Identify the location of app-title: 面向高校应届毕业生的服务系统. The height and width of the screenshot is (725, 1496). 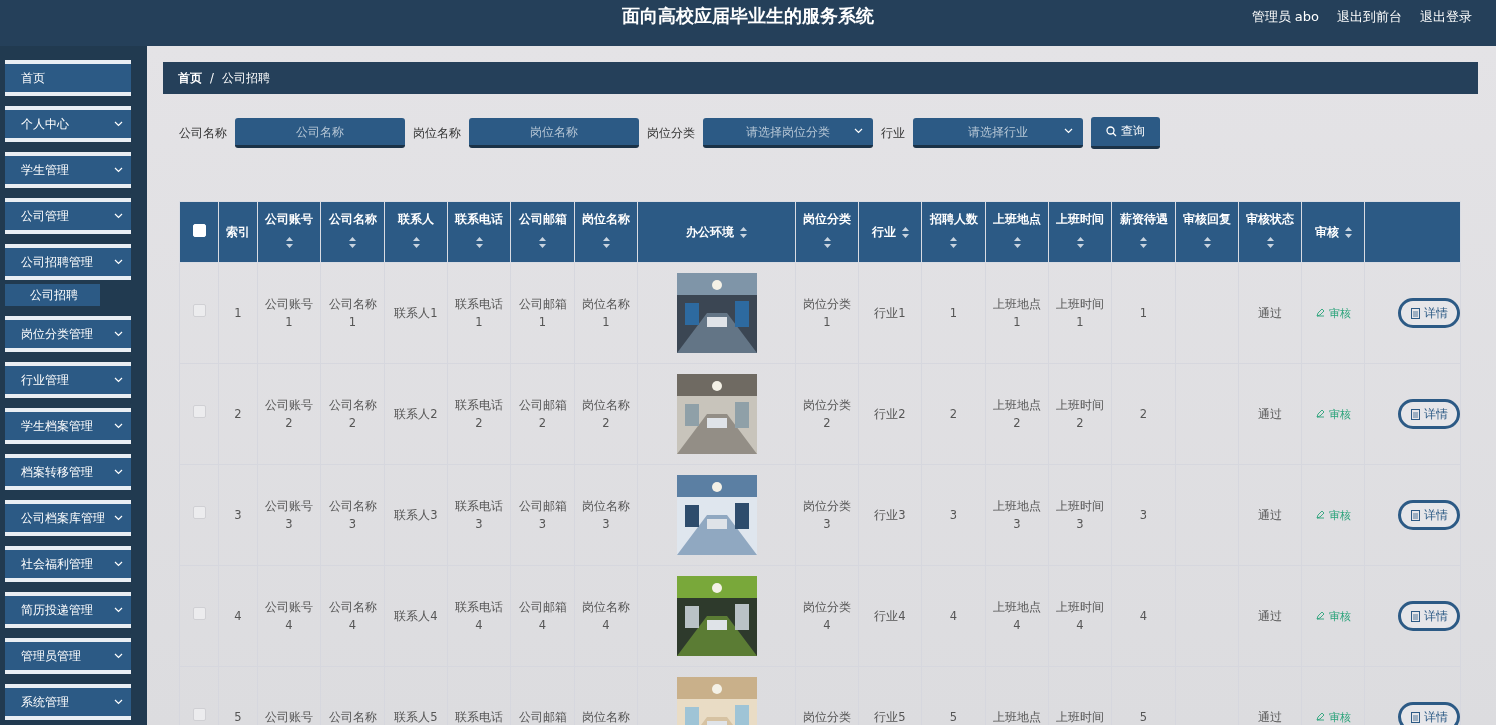
(748, 16).